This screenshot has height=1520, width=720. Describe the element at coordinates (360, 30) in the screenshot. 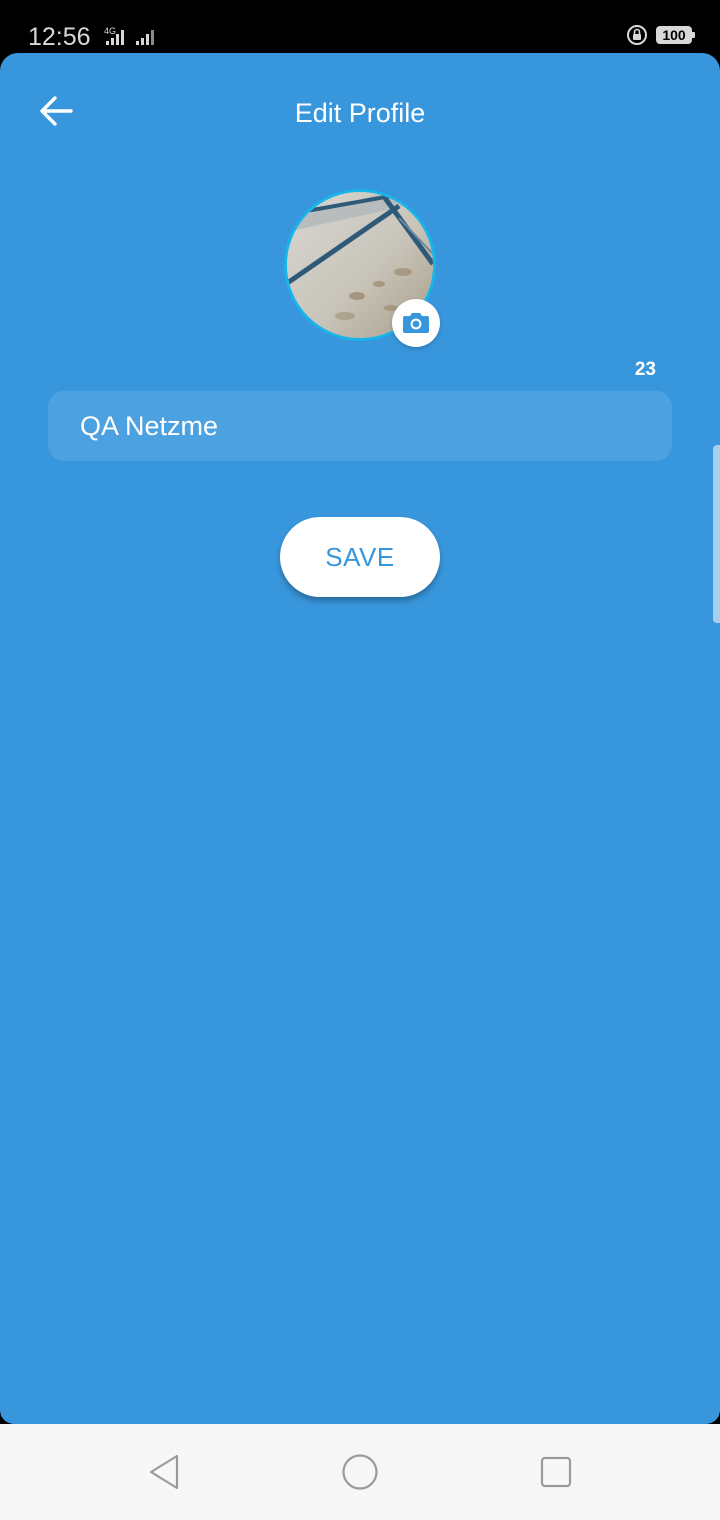

I see `status-bar: 12:56 4G 100` at that location.